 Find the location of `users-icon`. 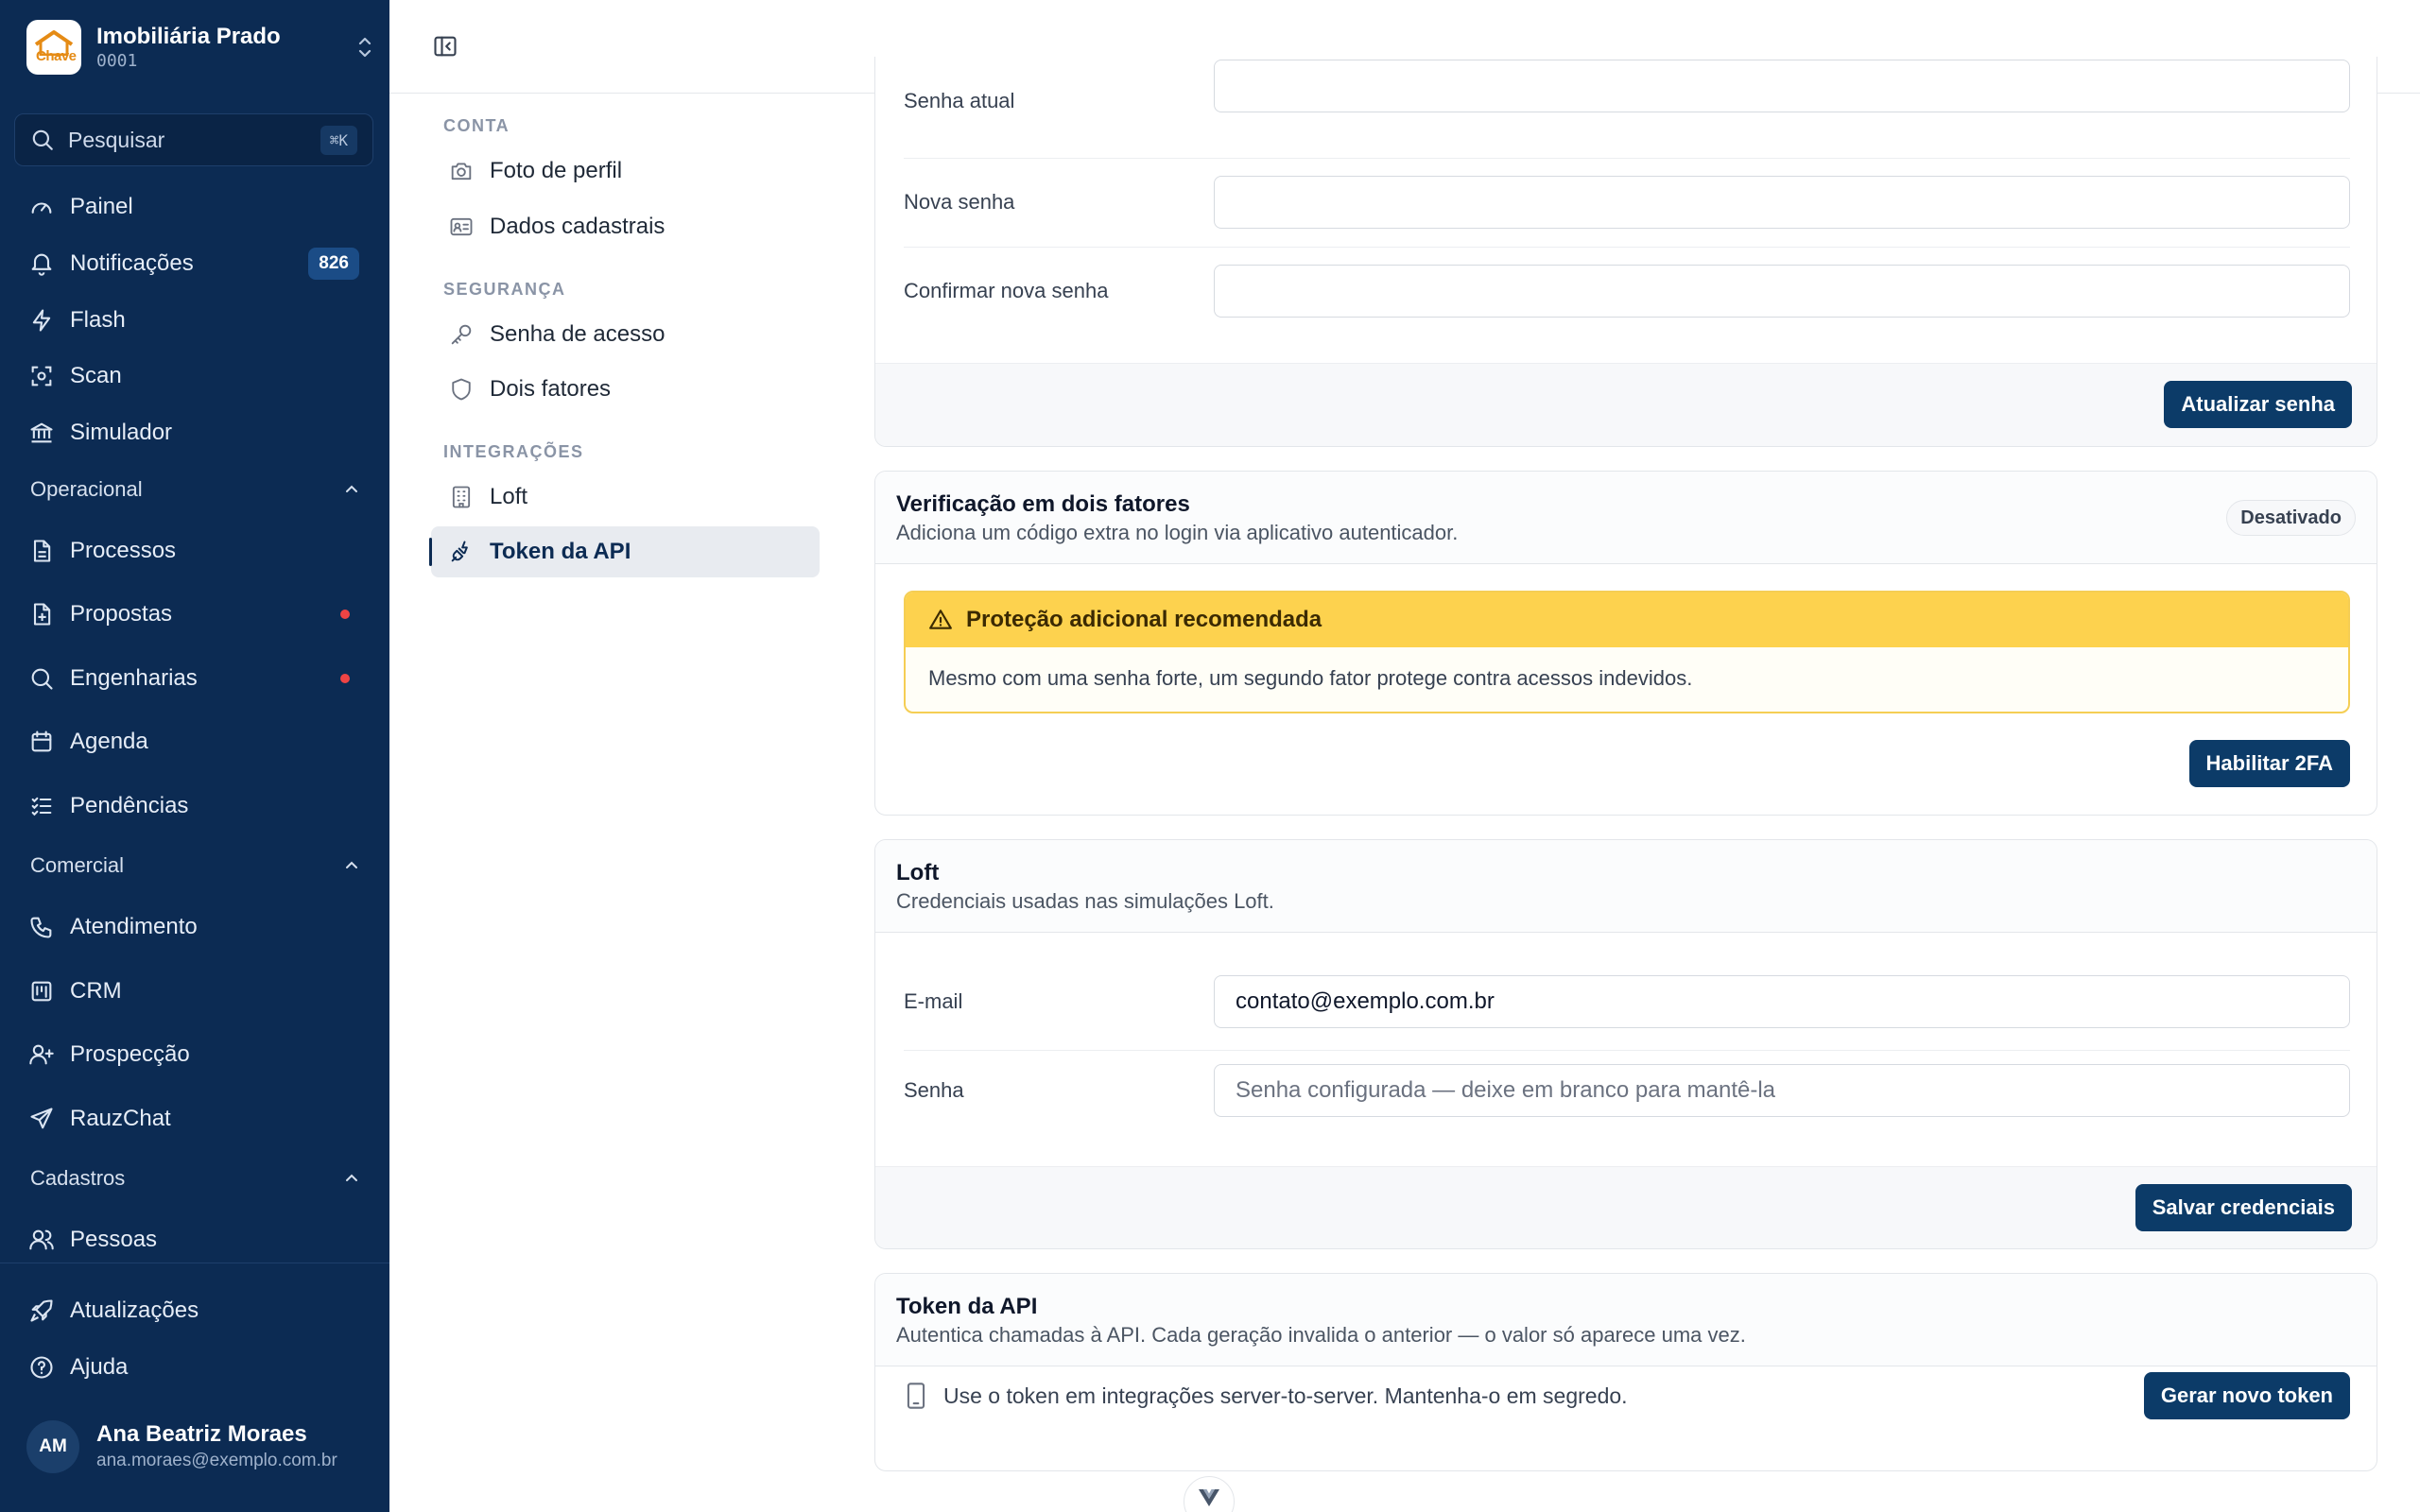

users-icon is located at coordinates (41, 1239).